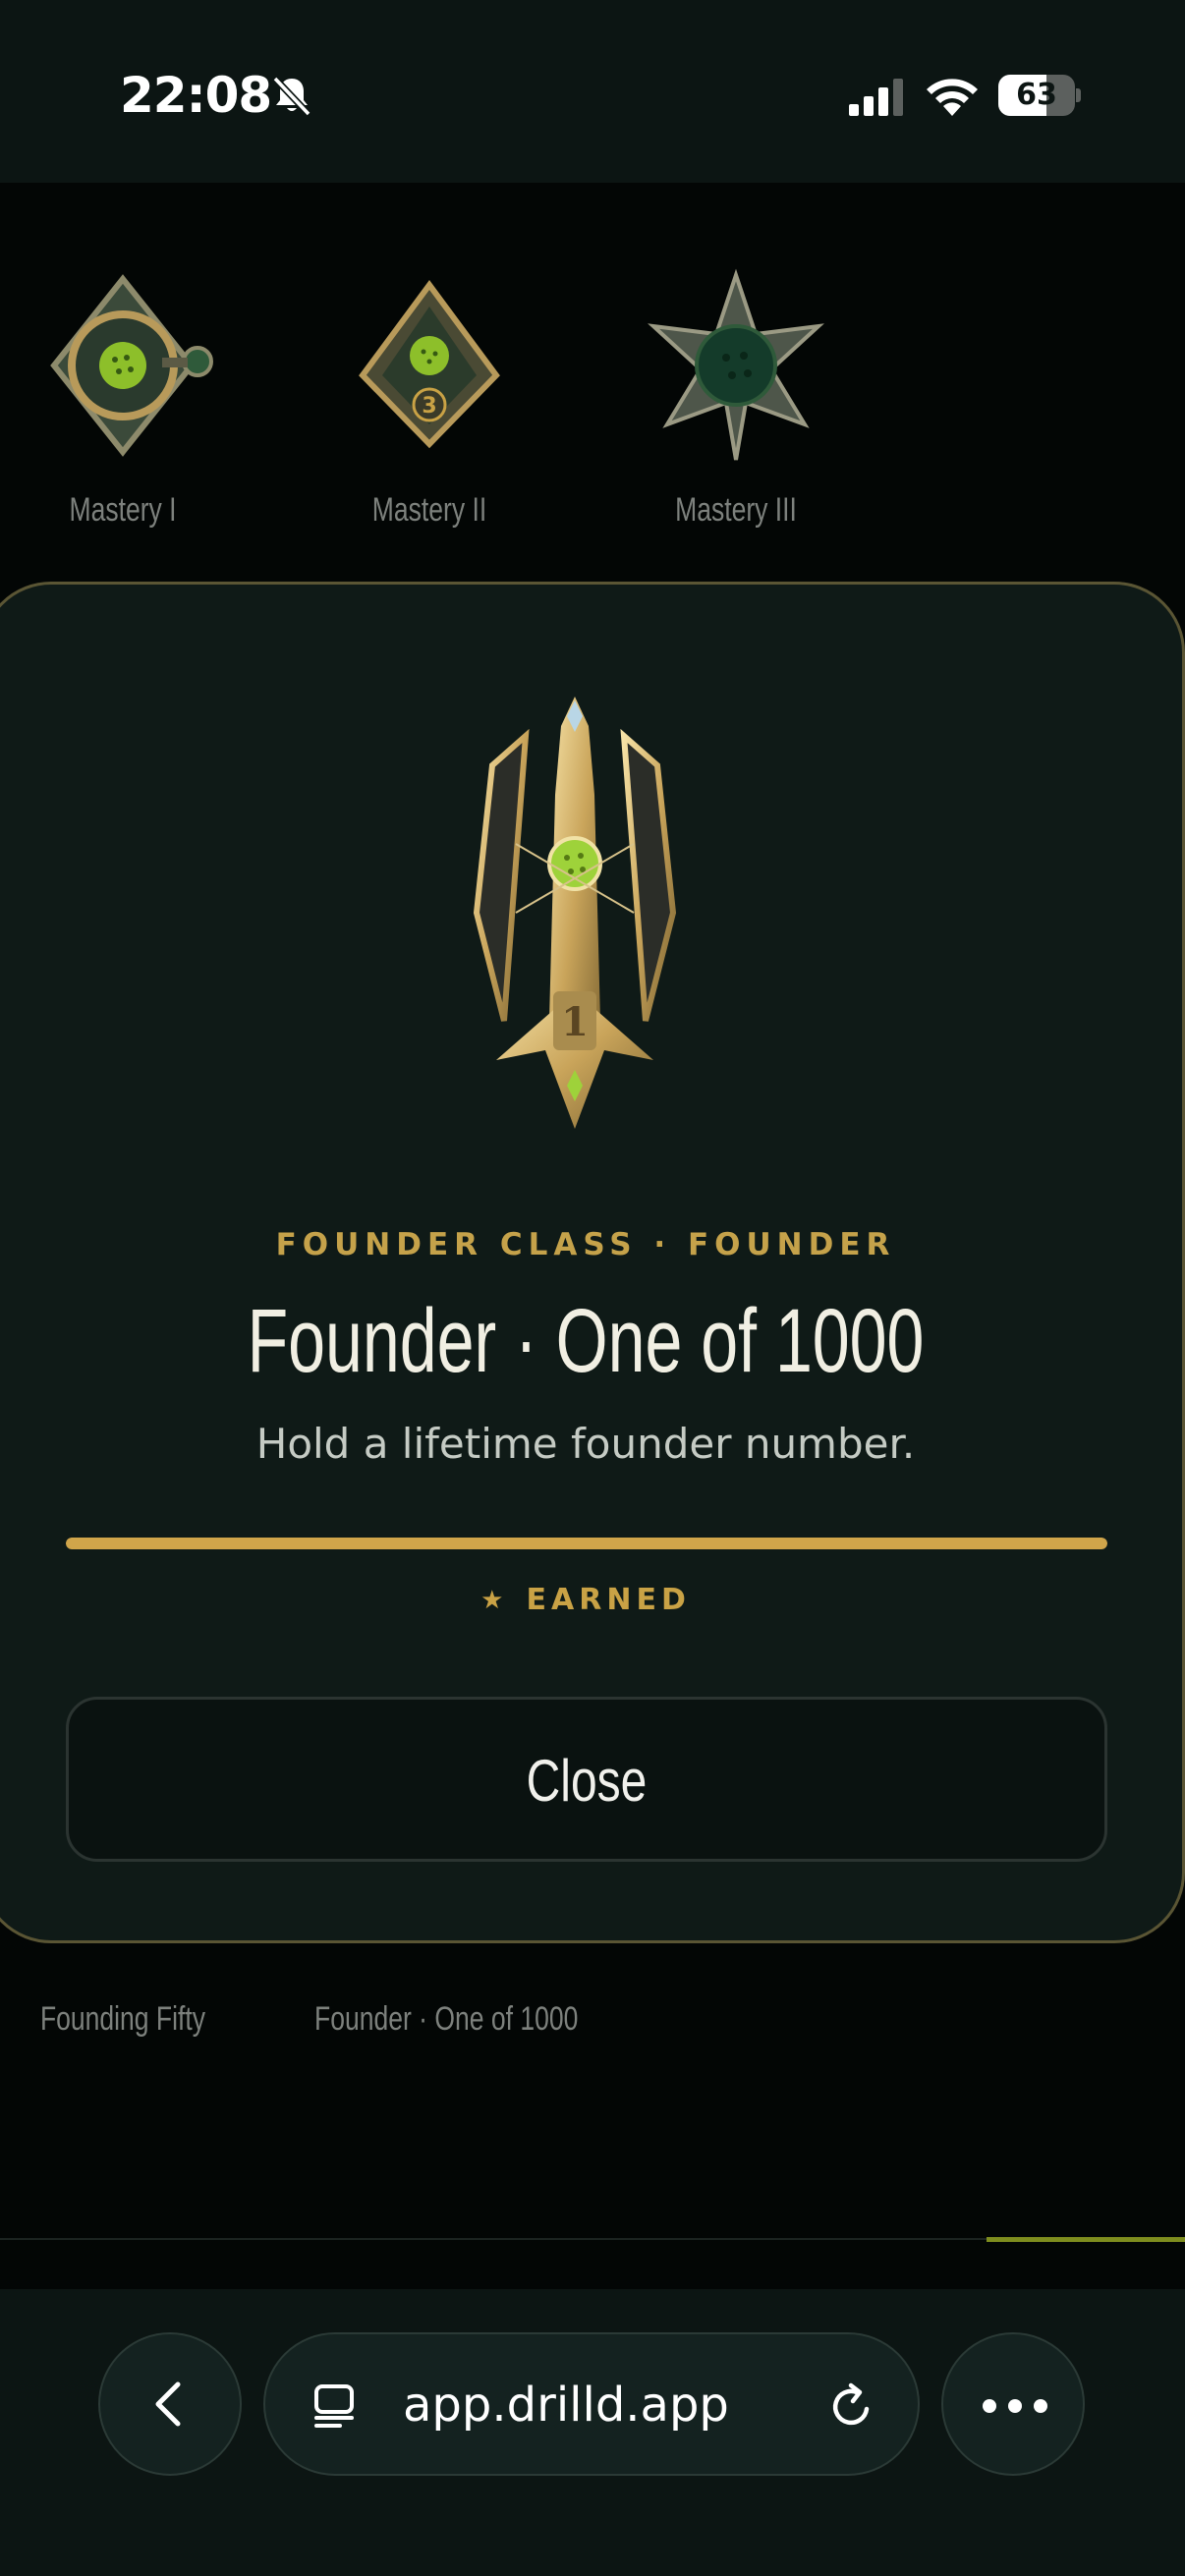  What do you see at coordinates (1037, 95) in the screenshot?
I see `battery-percent: 63` at bounding box center [1037, 95].